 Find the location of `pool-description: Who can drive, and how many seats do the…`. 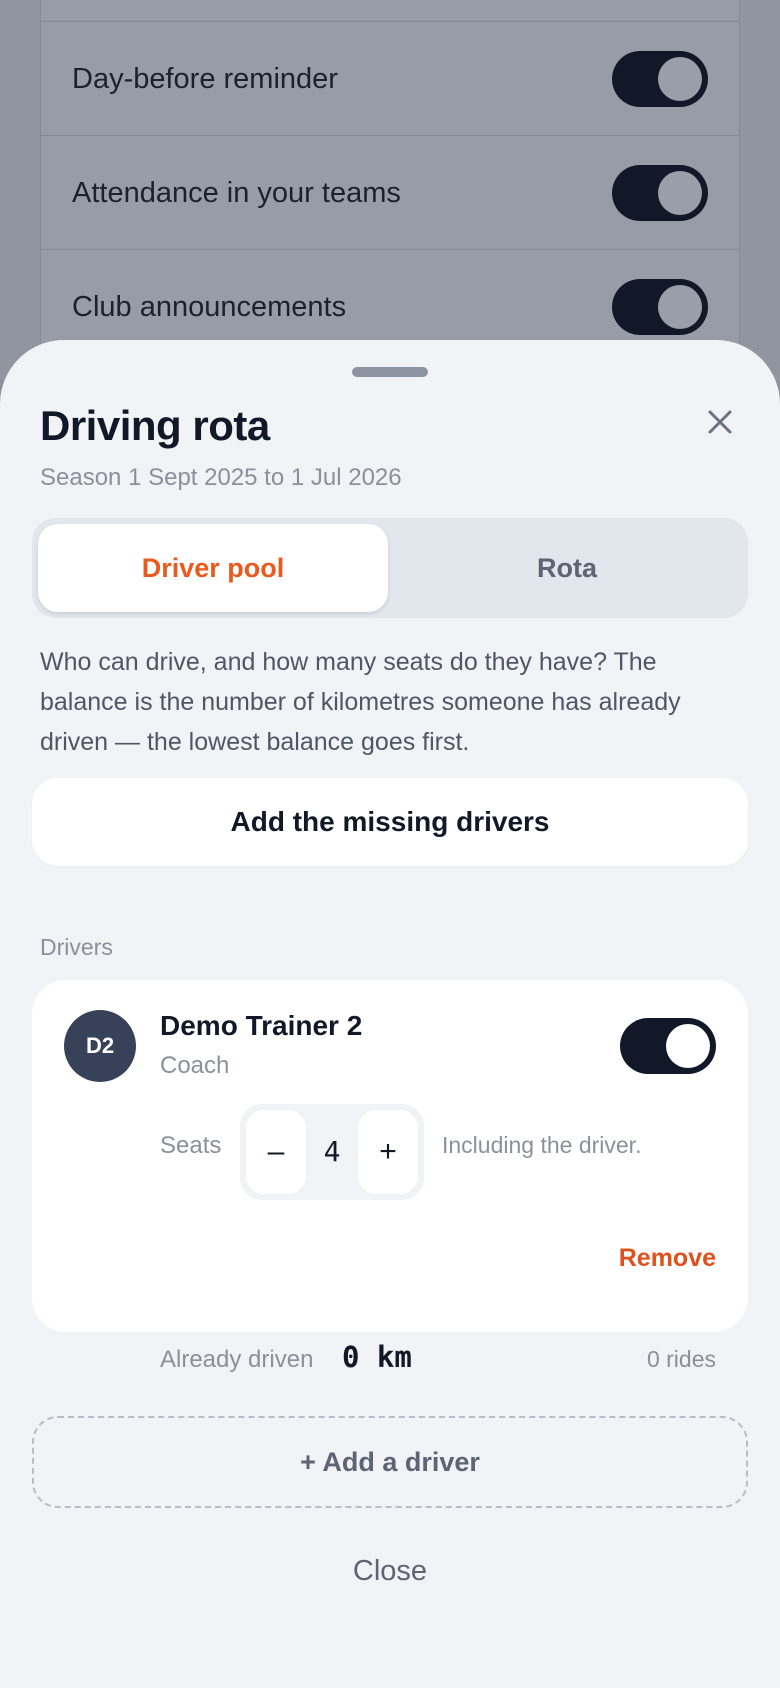

pool-description: Who can drive, and how many seats do the… is located at coordinates (360, 702).